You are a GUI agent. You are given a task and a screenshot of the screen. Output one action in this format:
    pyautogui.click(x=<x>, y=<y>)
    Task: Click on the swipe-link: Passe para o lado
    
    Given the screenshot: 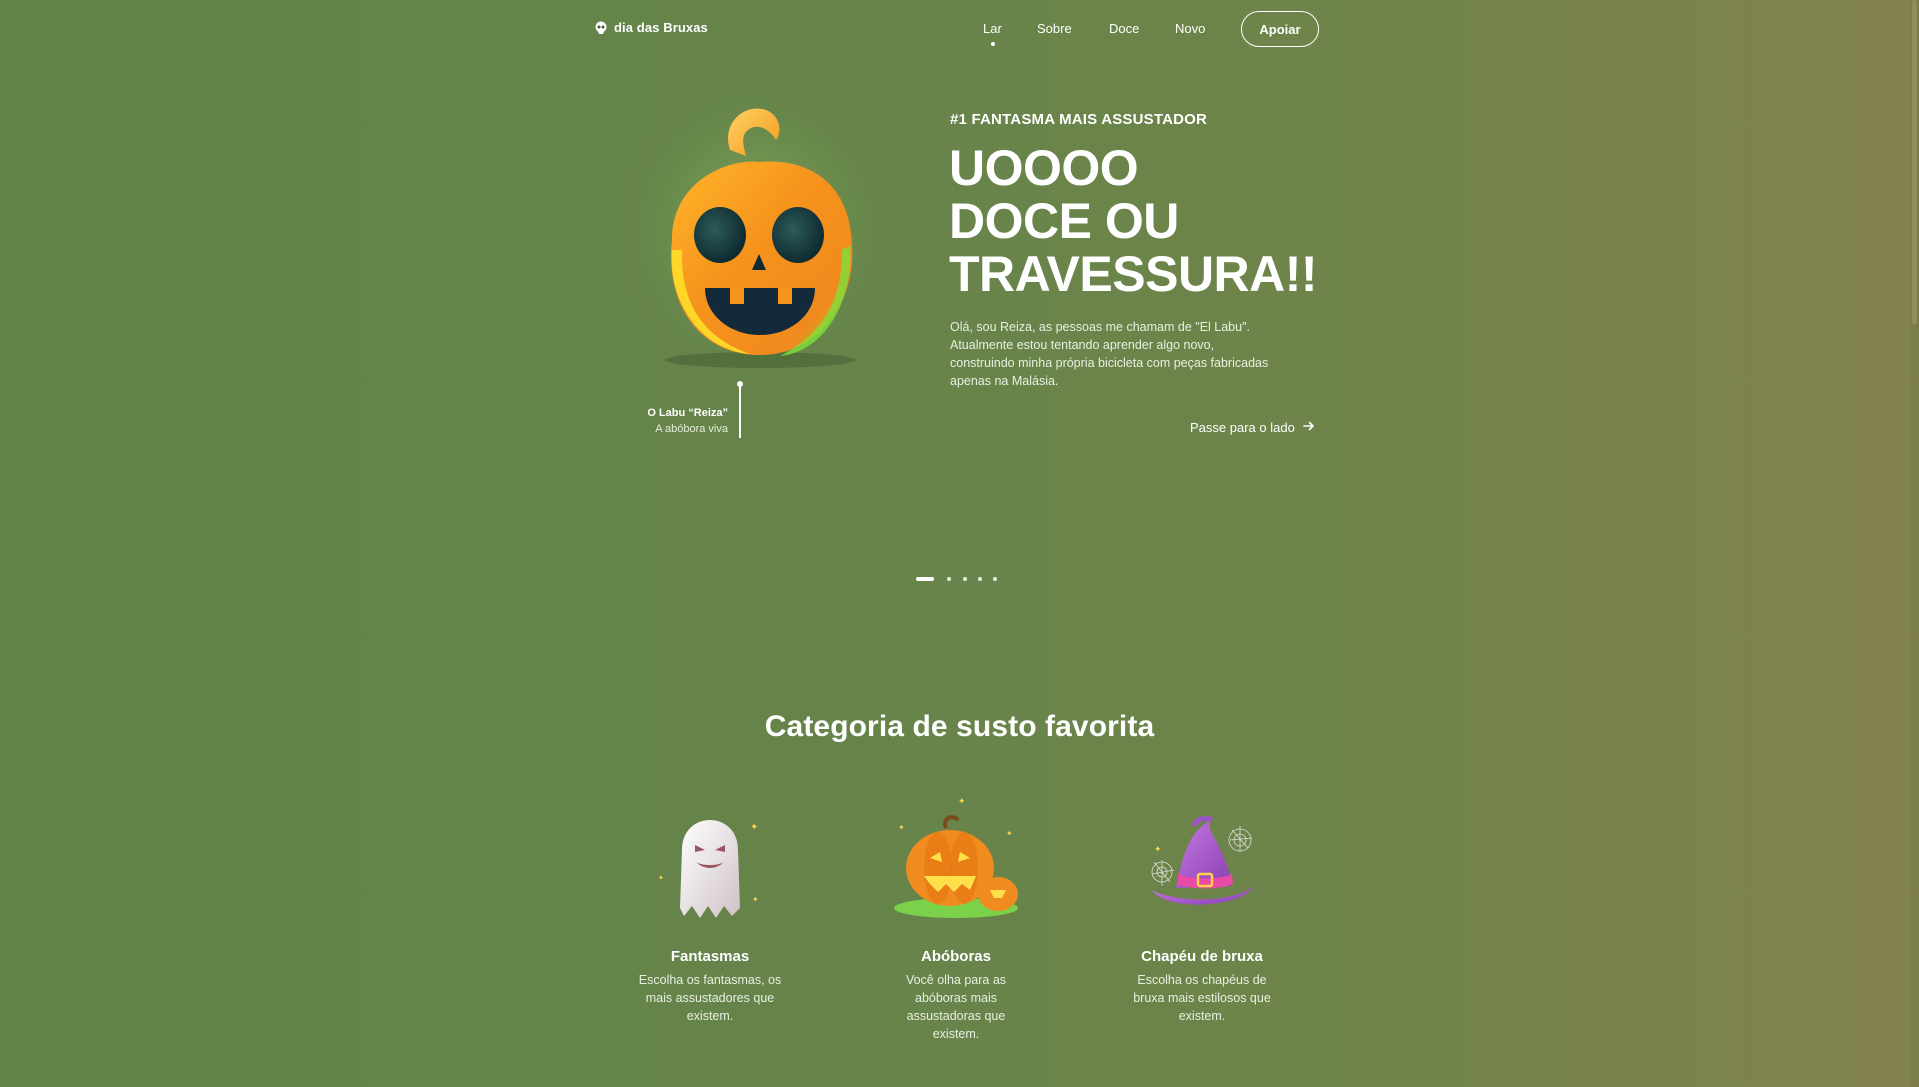 What is the action you would take?
    pyautogui.click(x=1252, y=427)
    